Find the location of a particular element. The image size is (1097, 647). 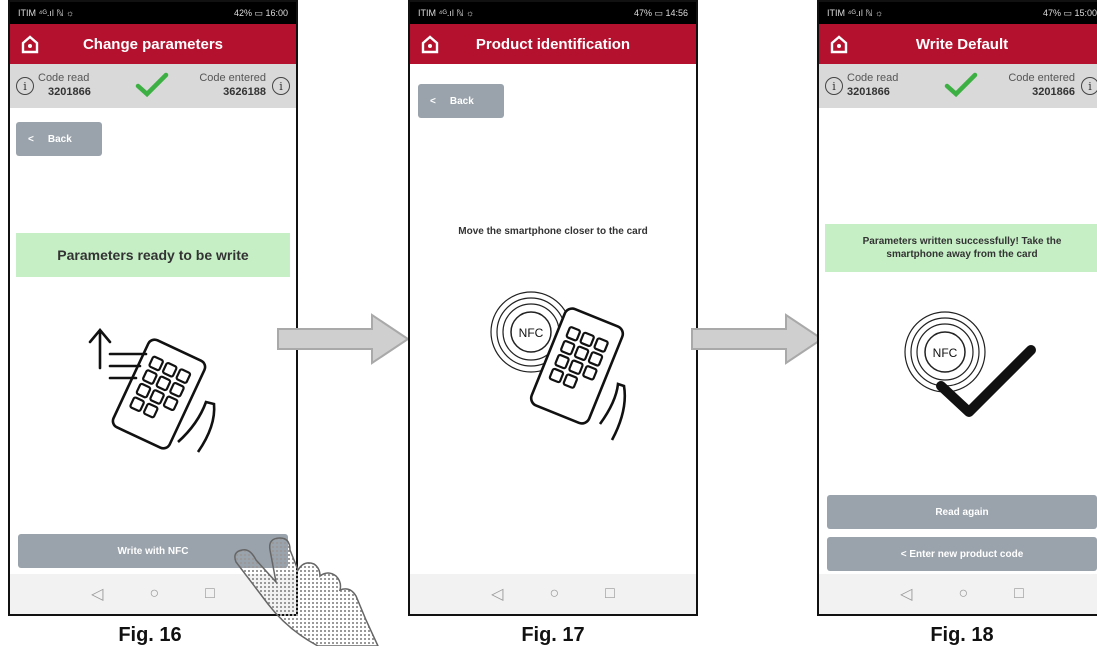

code-bar: i Code read 3201866 Code entered 3201866 i is located at coordinates (958, 86).